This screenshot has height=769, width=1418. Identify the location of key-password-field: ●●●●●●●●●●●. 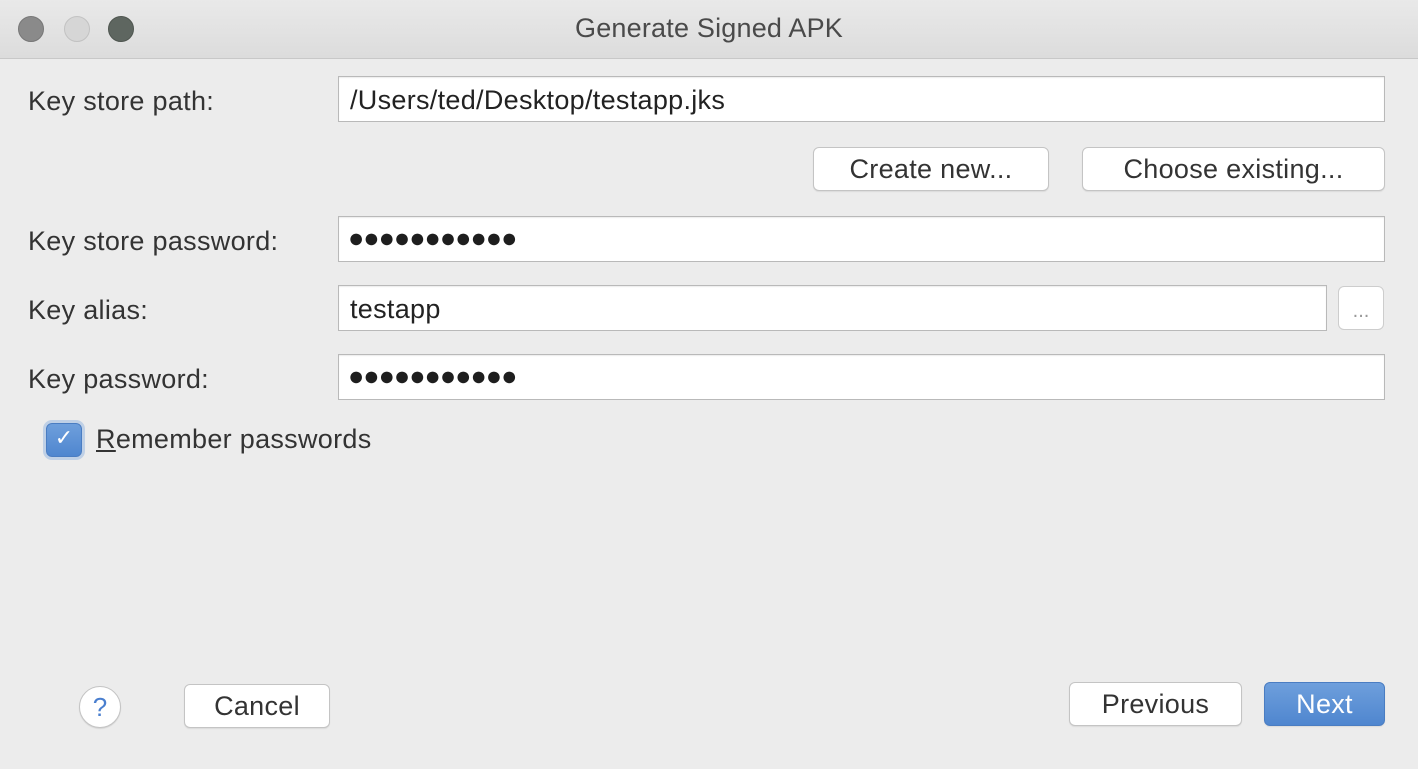
(861, 377).